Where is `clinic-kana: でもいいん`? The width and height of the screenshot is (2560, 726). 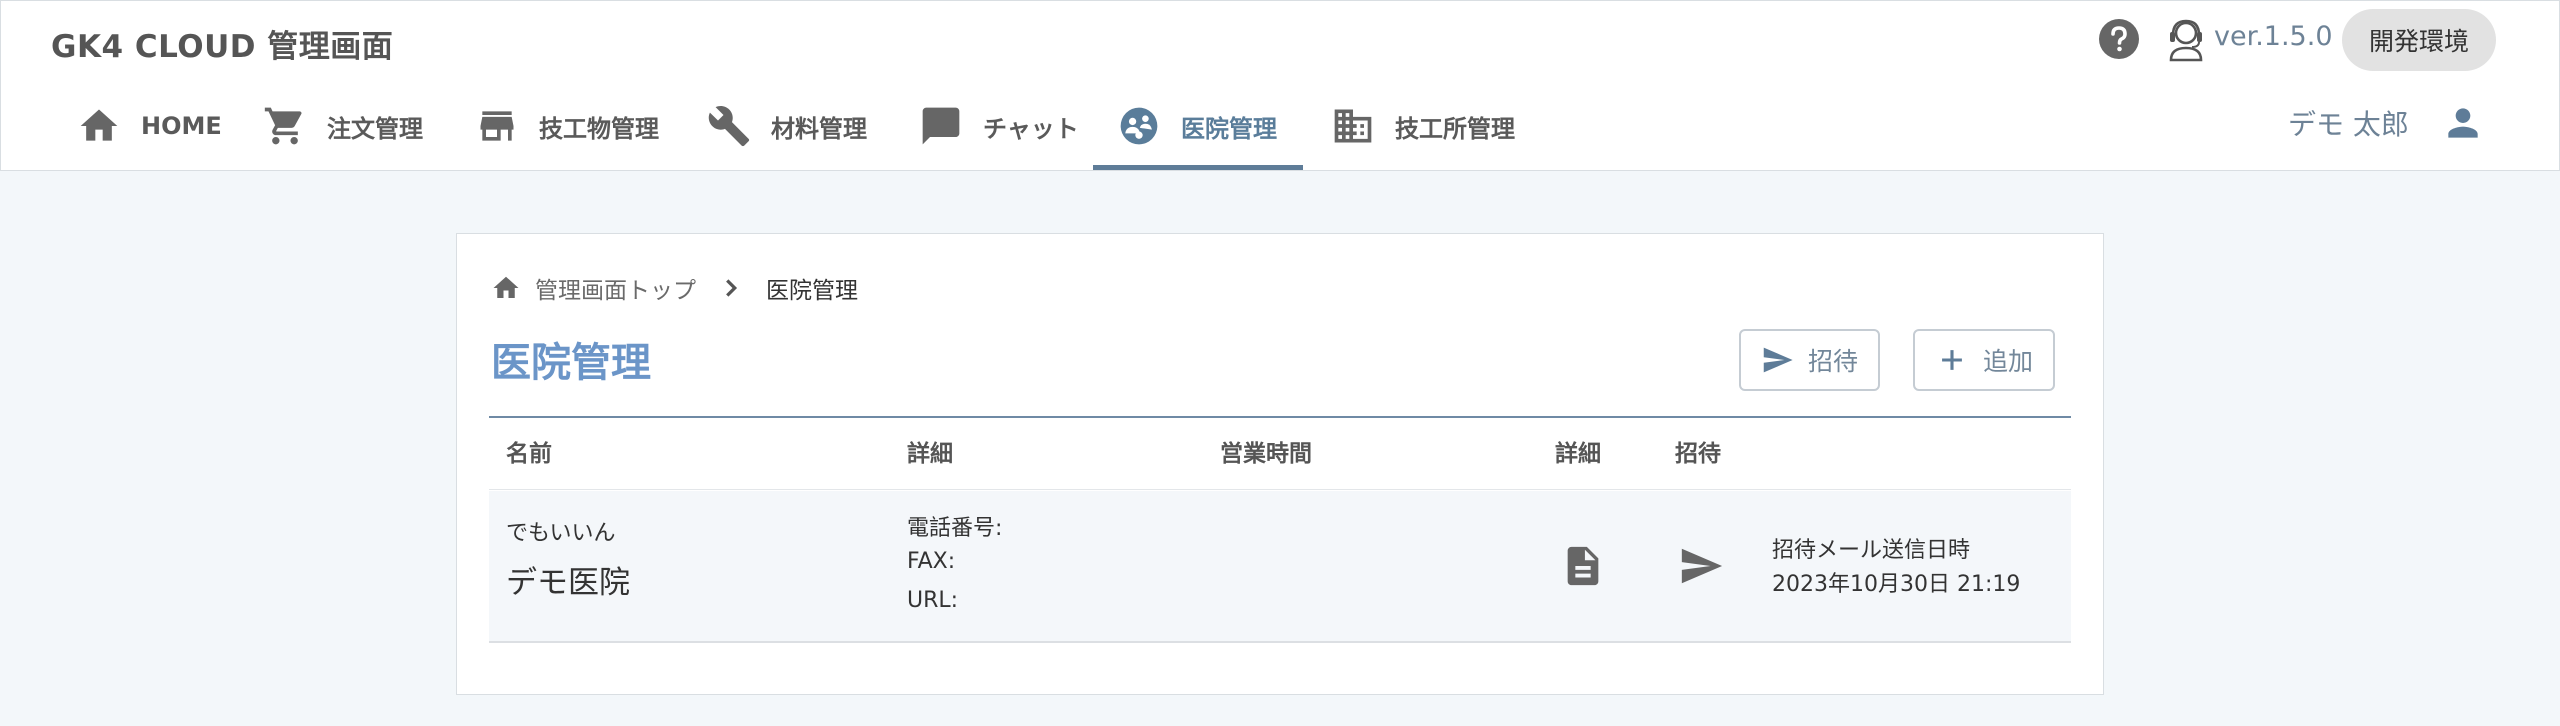
clinic-kana: でもいいん is located at coordinates (561, 533).